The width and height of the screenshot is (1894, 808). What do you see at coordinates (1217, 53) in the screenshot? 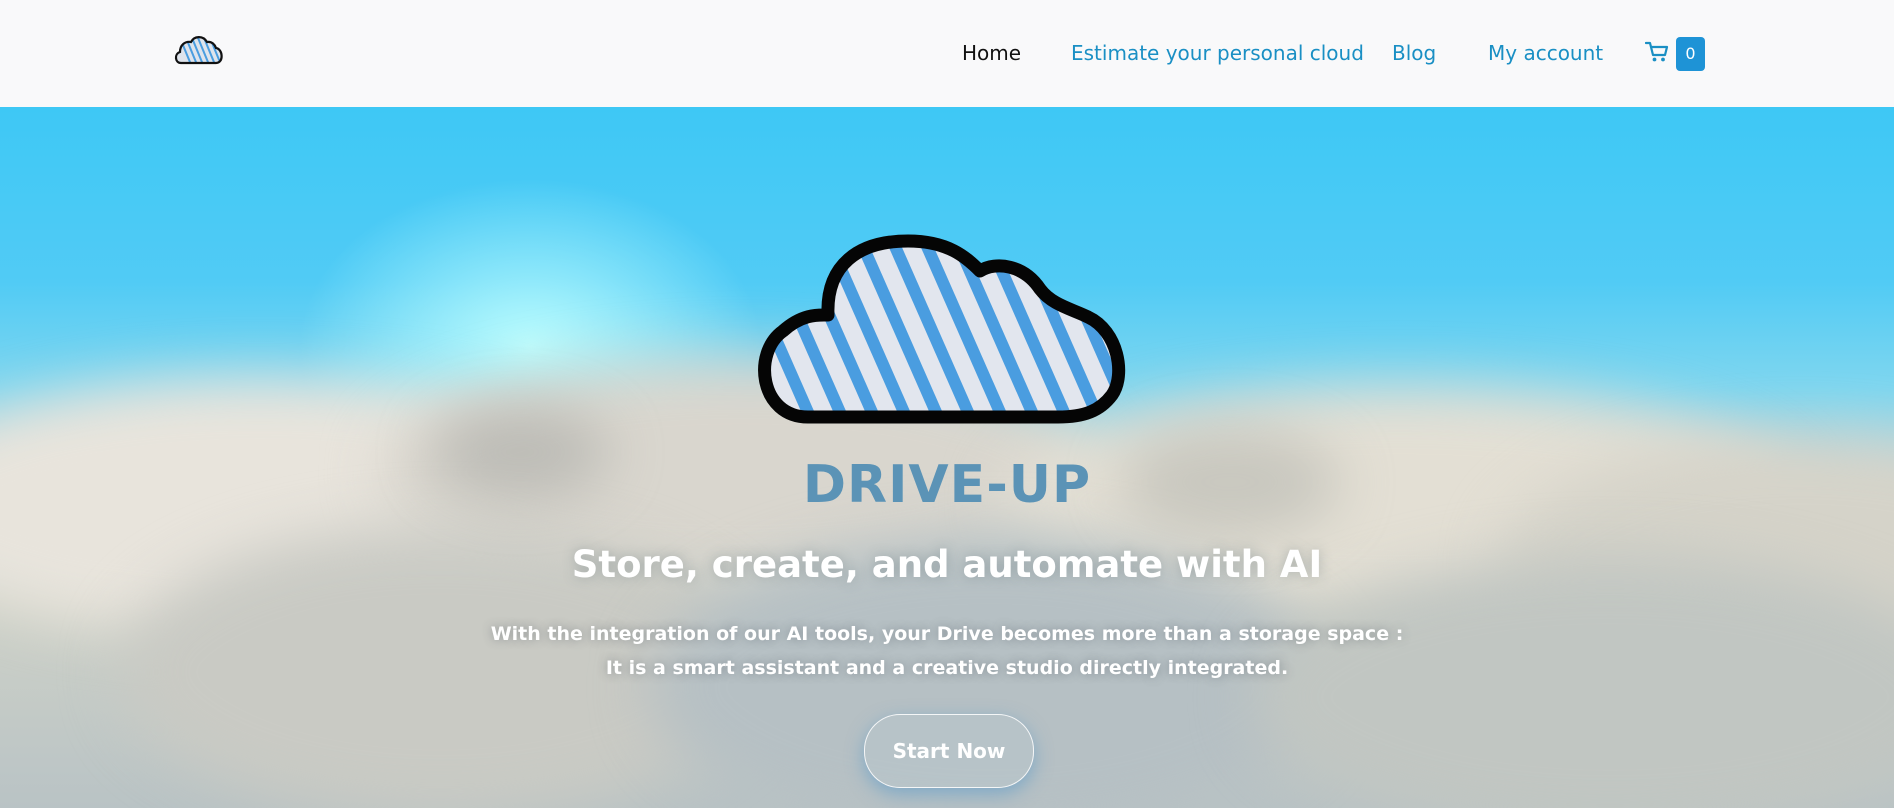
I see `nav-estimate: Estimate your personal cloud` at bounding box center [1217, 53].